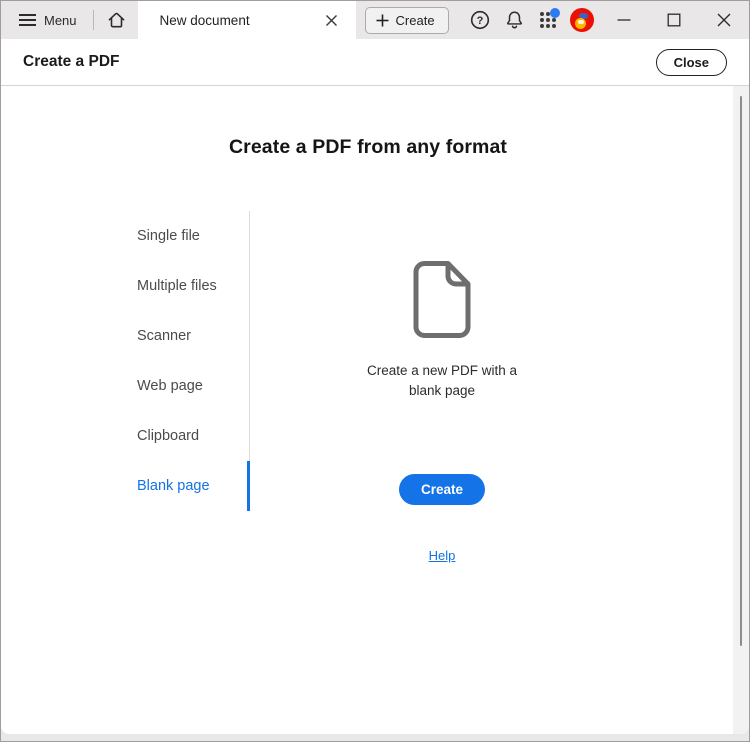 Image resolution: width=750 pixels, height=742 pixels. I want to click on bell-icon, so click(514, 20).